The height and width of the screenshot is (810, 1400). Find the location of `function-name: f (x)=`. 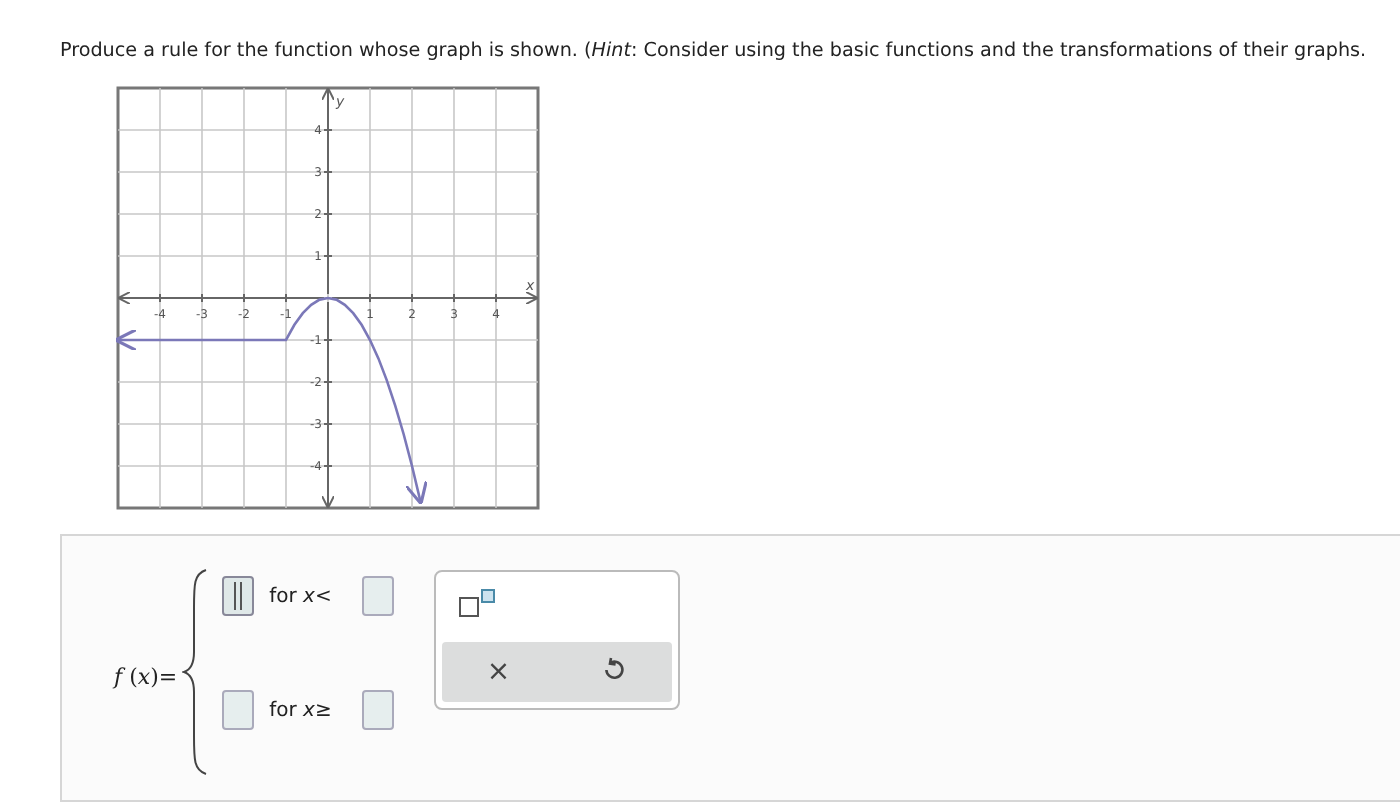

function-name: f (x)= is located at coordinates (146, 677).